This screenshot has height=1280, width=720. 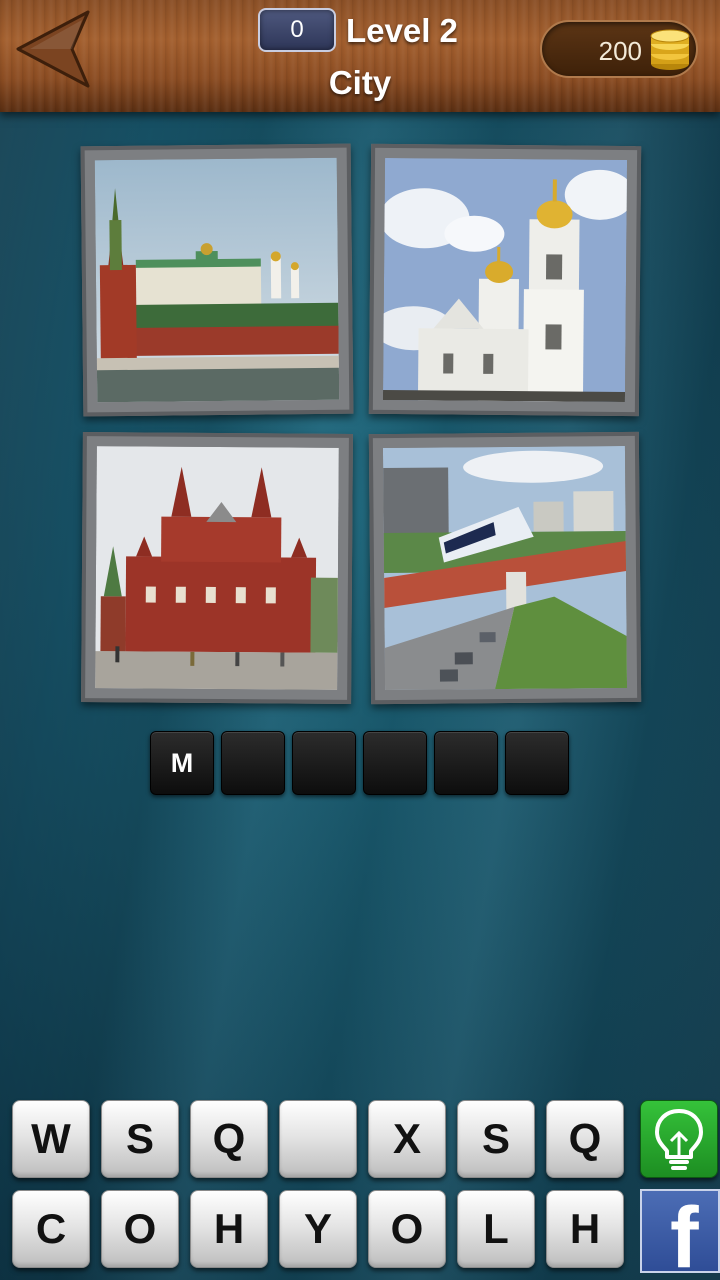 What do you see at coordinates (402, 30) in the screenshot?
I see `level-title: Level 2` at bounding box center [402, 30].